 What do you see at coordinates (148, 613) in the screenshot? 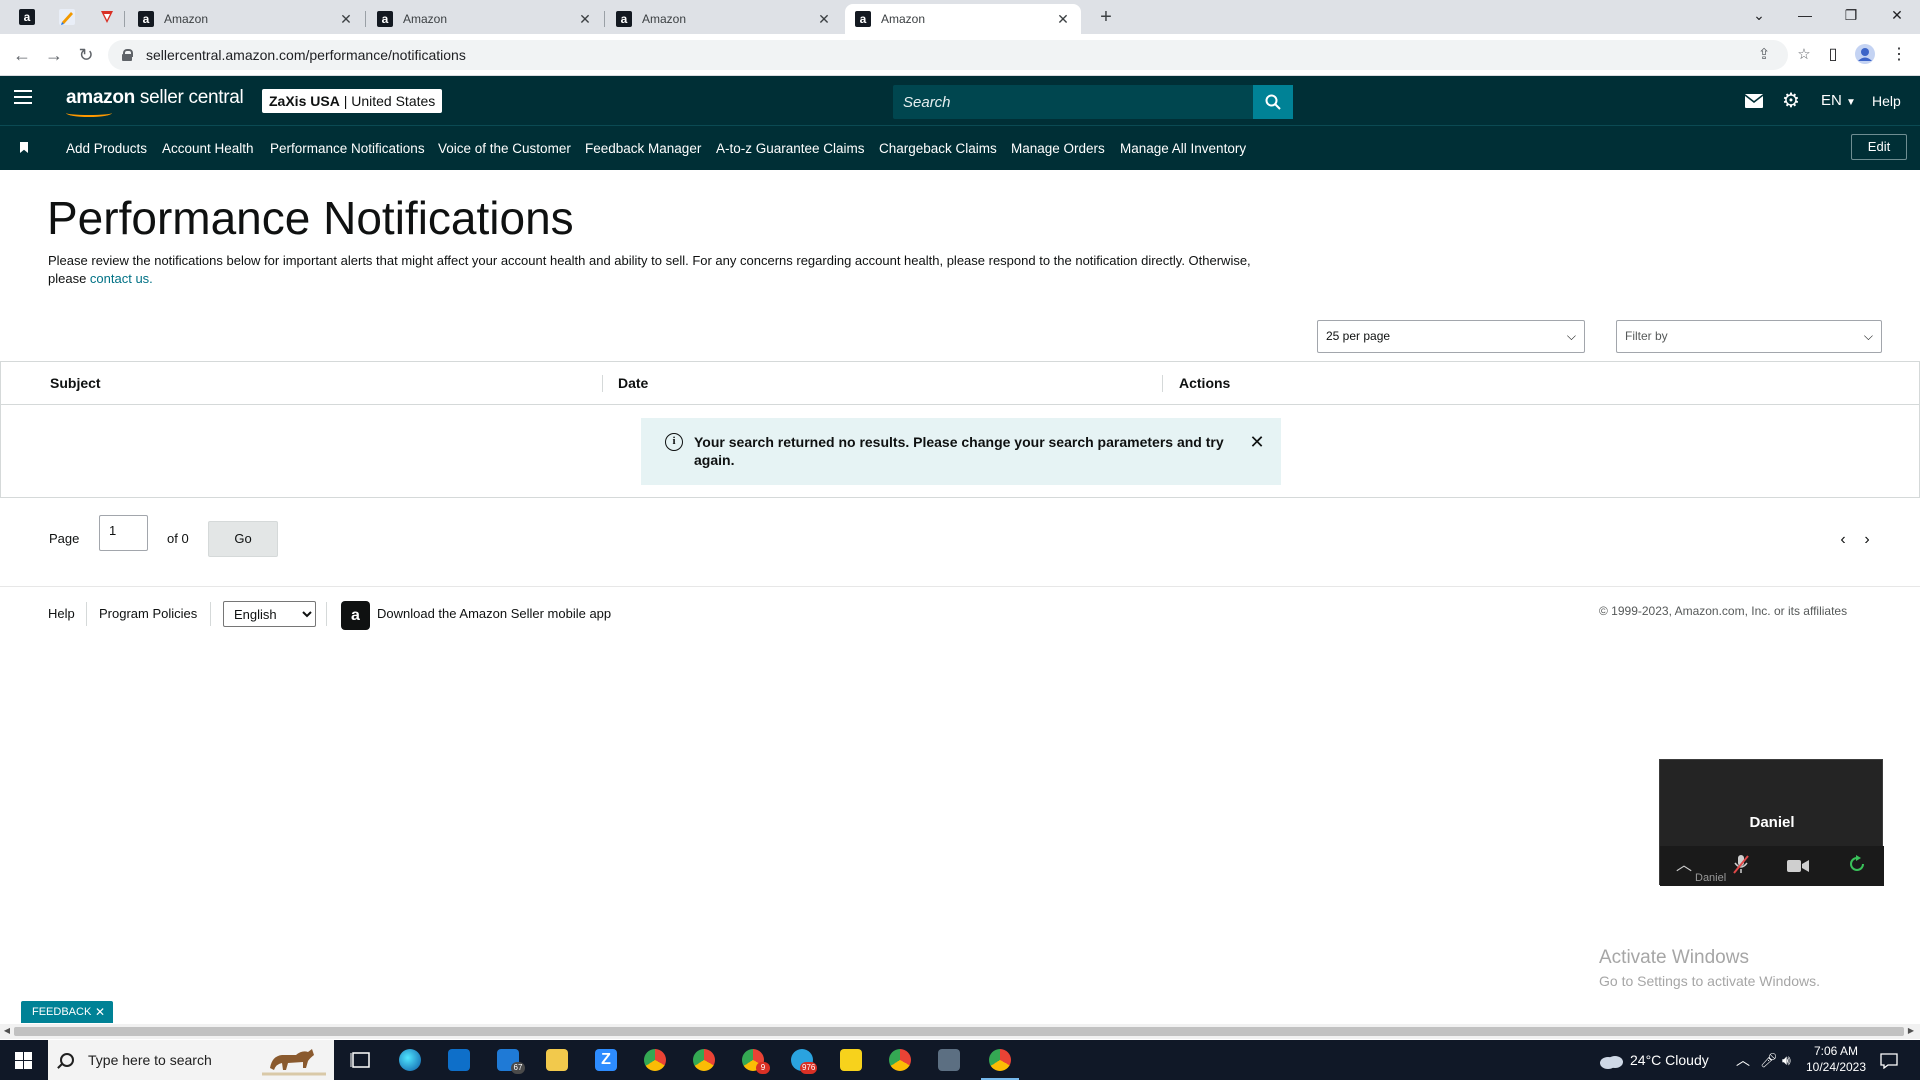
I see `footer-program-policies-link: Program Policies` at bounding box center [148, 613].